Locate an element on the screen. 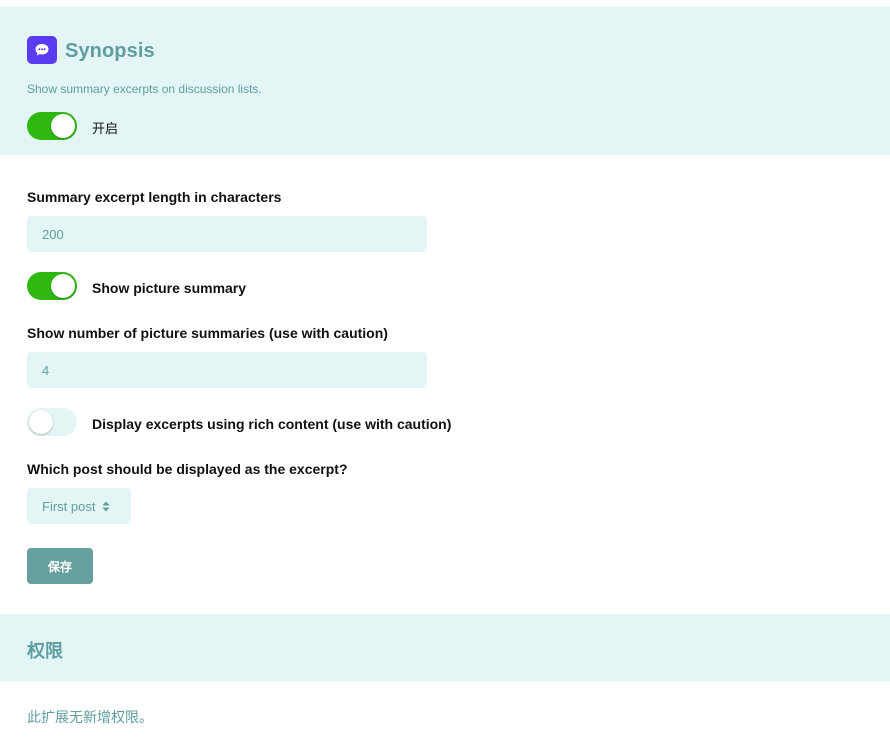  save-button: 保存 is located at coordinates (60, 566).